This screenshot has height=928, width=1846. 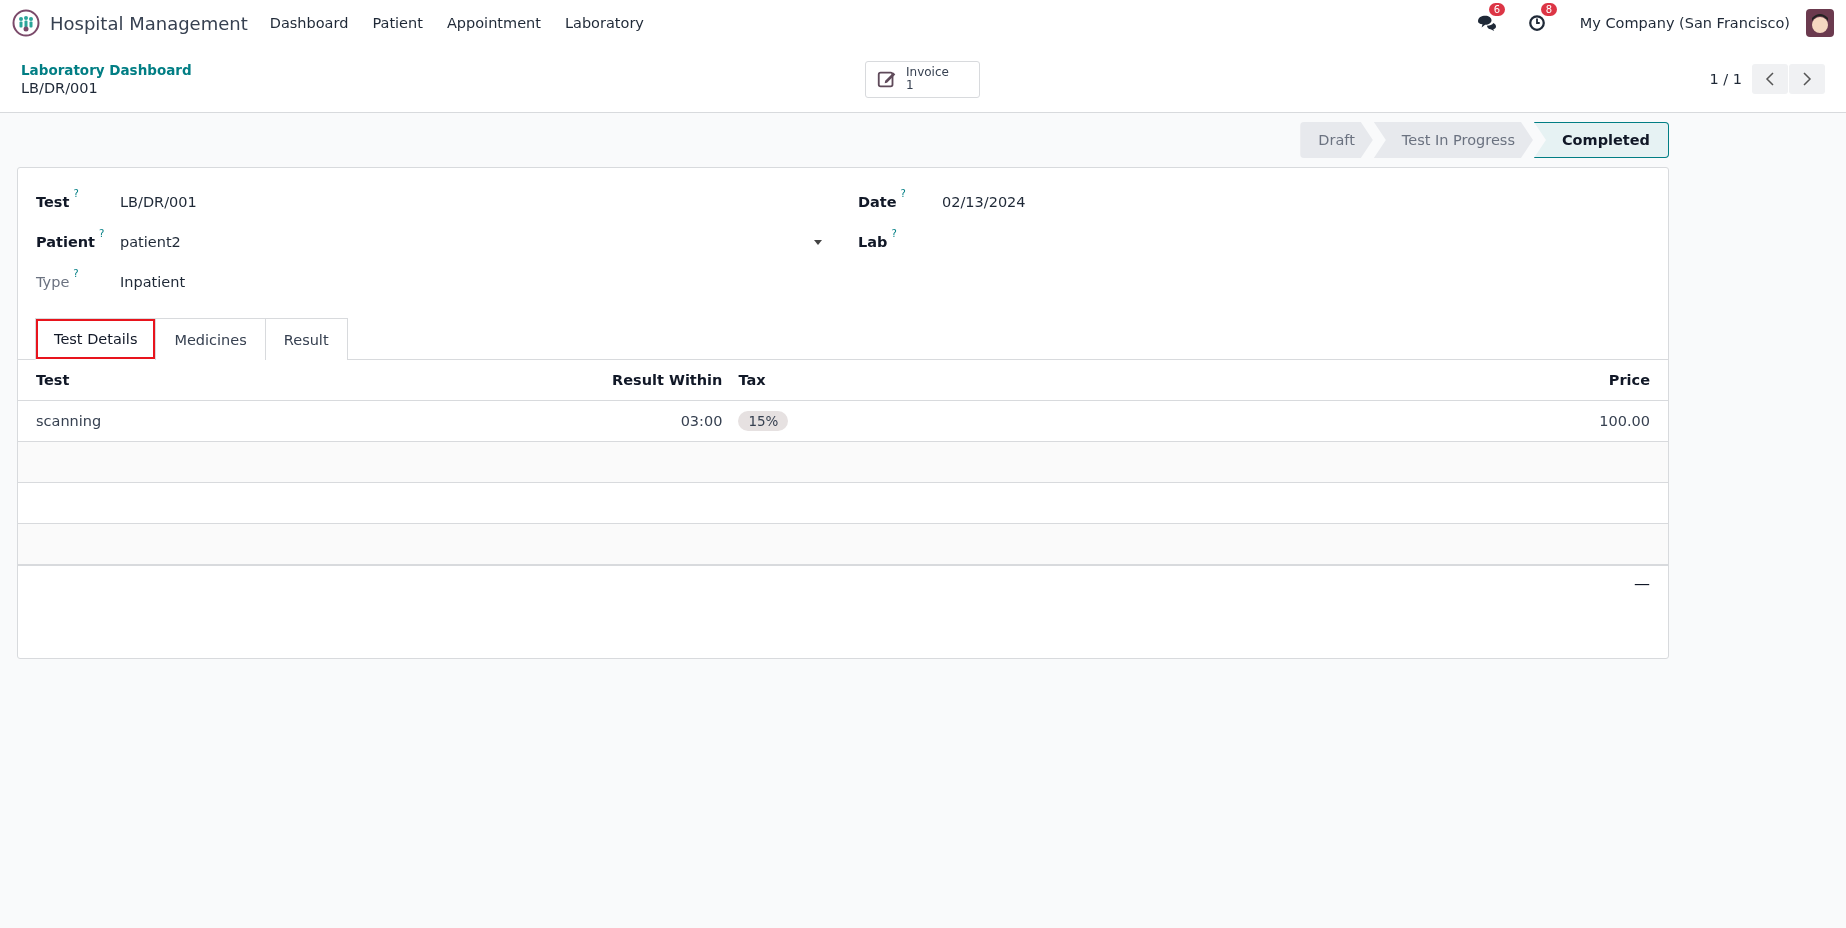 I want to click on tab: Result, so click(x=306, y=339).